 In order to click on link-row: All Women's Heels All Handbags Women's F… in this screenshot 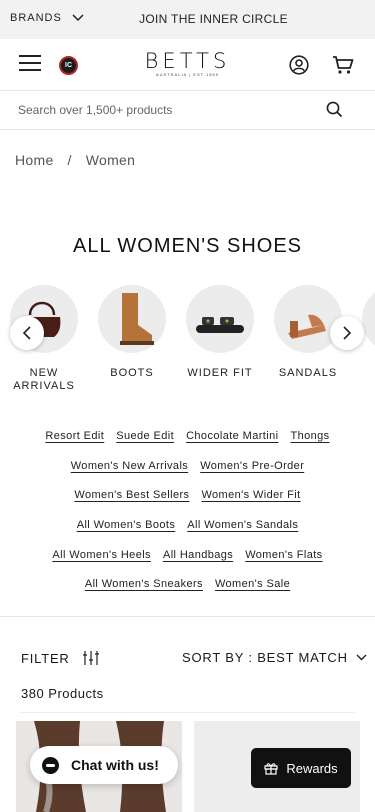, I will do `click(187, 564)`.